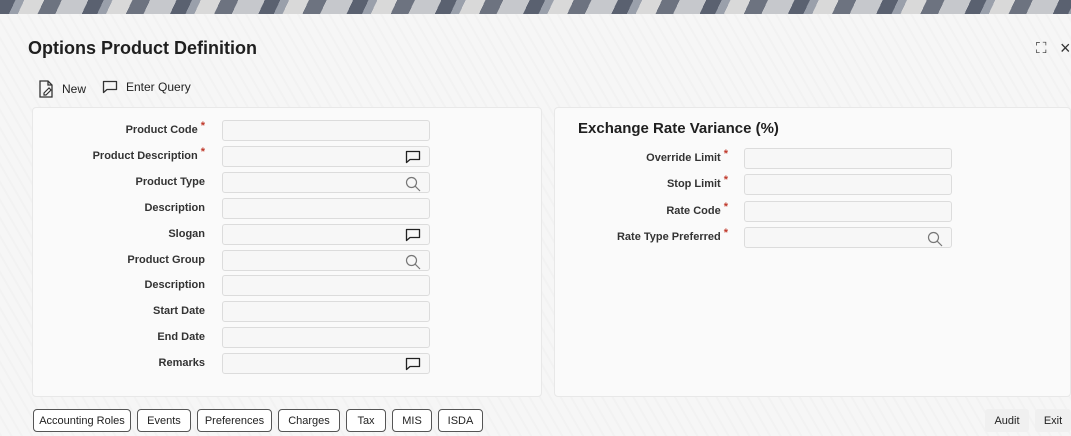 This screenshot has height=436, width=1071. Describe the element at coordinates (326, 312) in the screenshot. I see `start-date-input` at that location.